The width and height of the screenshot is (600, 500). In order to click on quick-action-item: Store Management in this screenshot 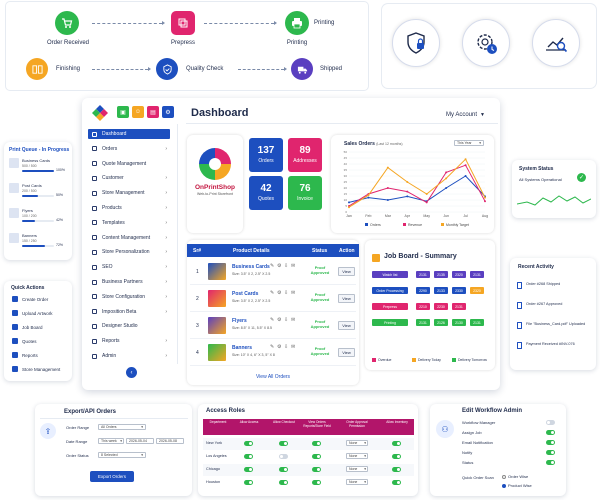, I will do `click(36, 369)`.